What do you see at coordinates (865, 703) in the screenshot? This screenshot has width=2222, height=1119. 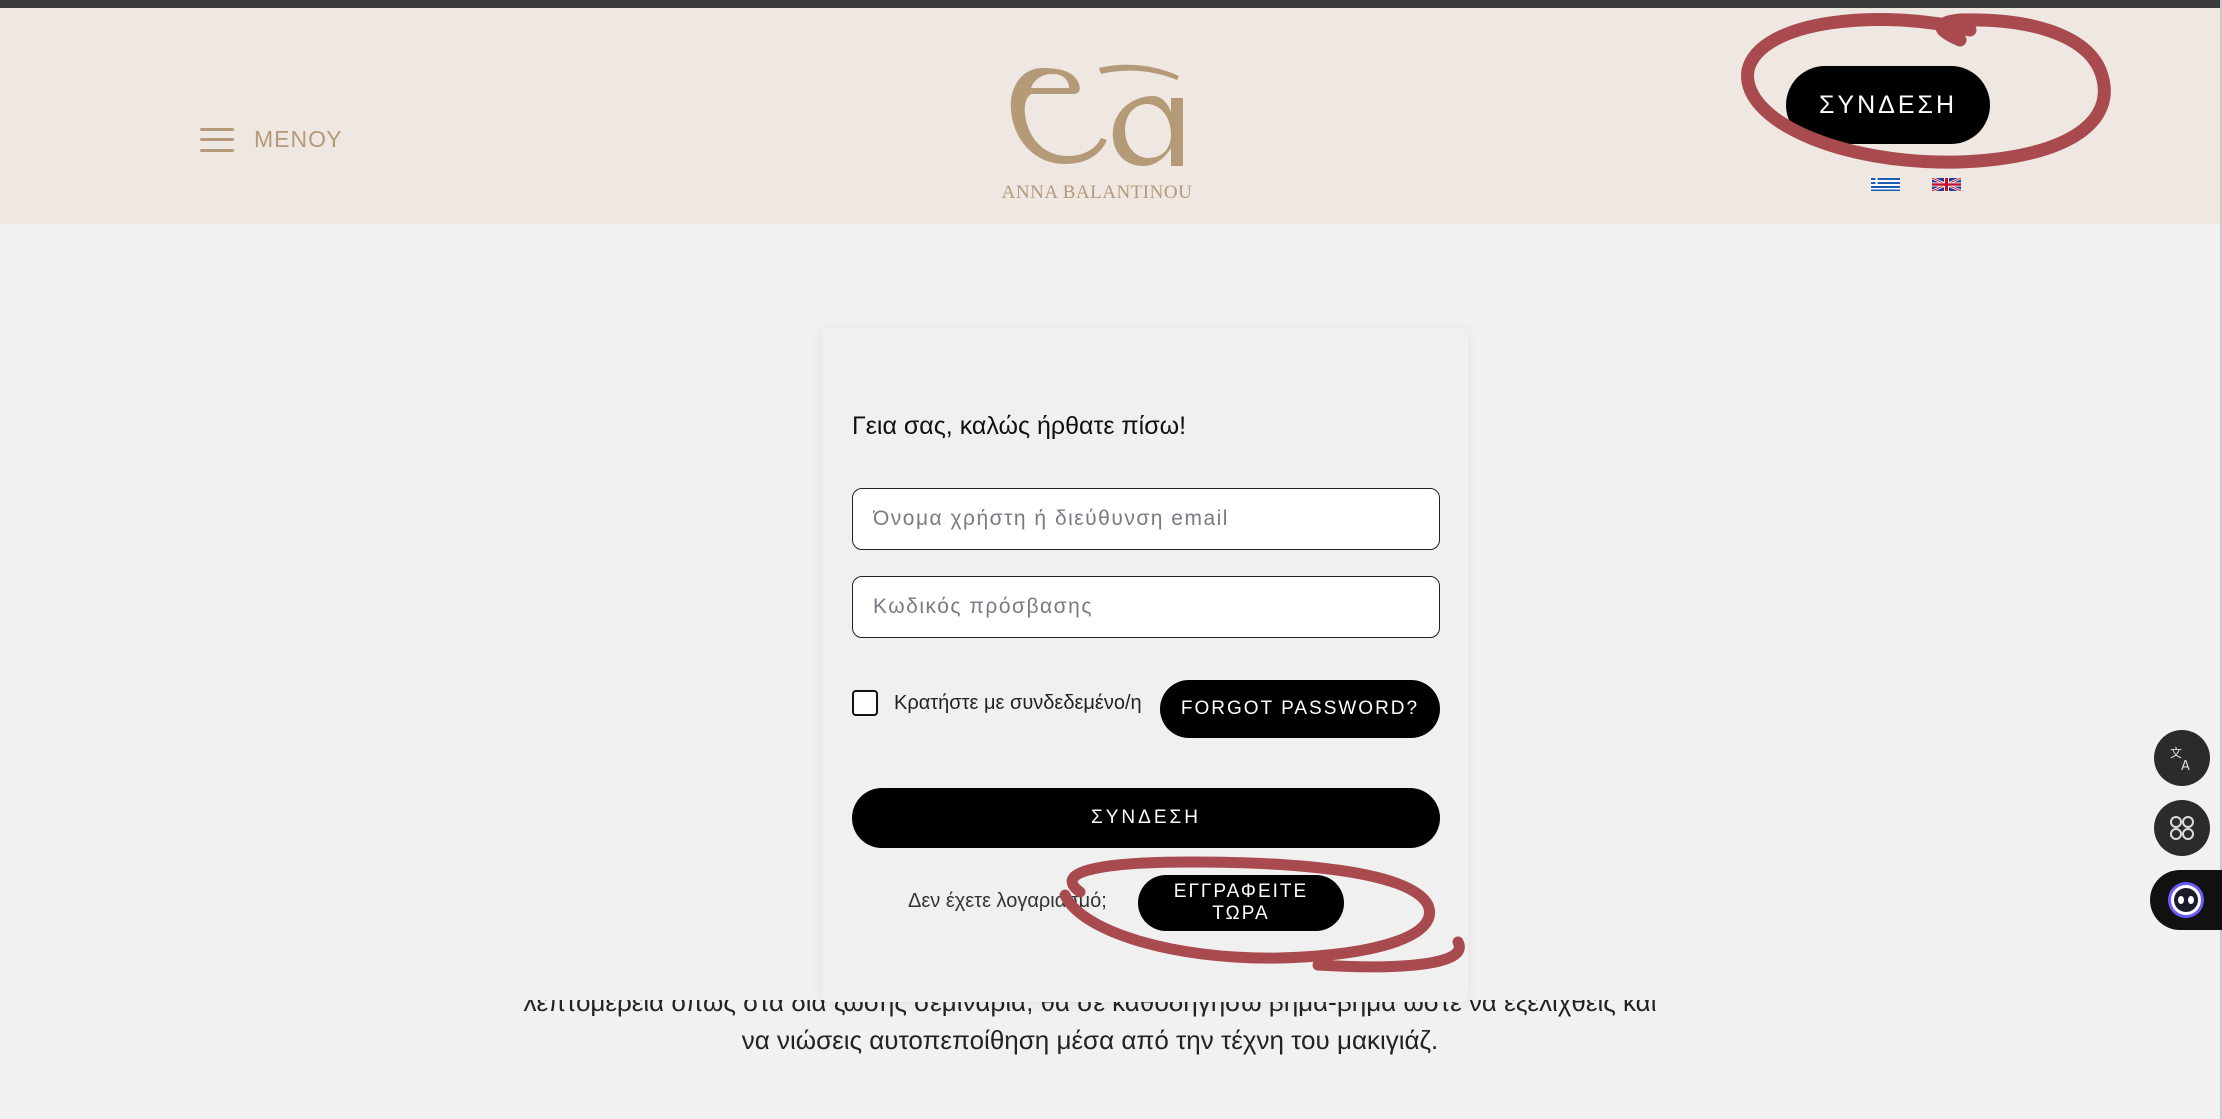 I see `remember-me-checkbox` at bounding box center [865, 703].